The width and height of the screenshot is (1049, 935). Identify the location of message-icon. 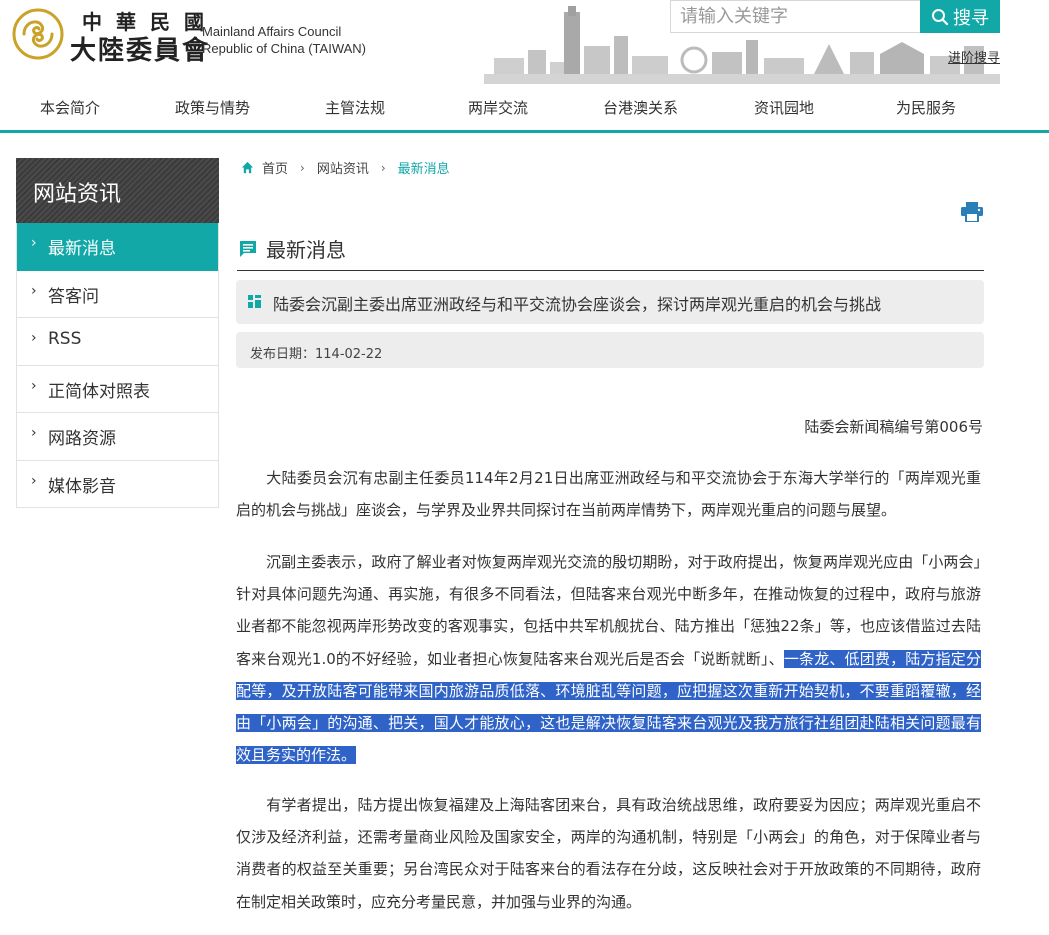
(248, 248).